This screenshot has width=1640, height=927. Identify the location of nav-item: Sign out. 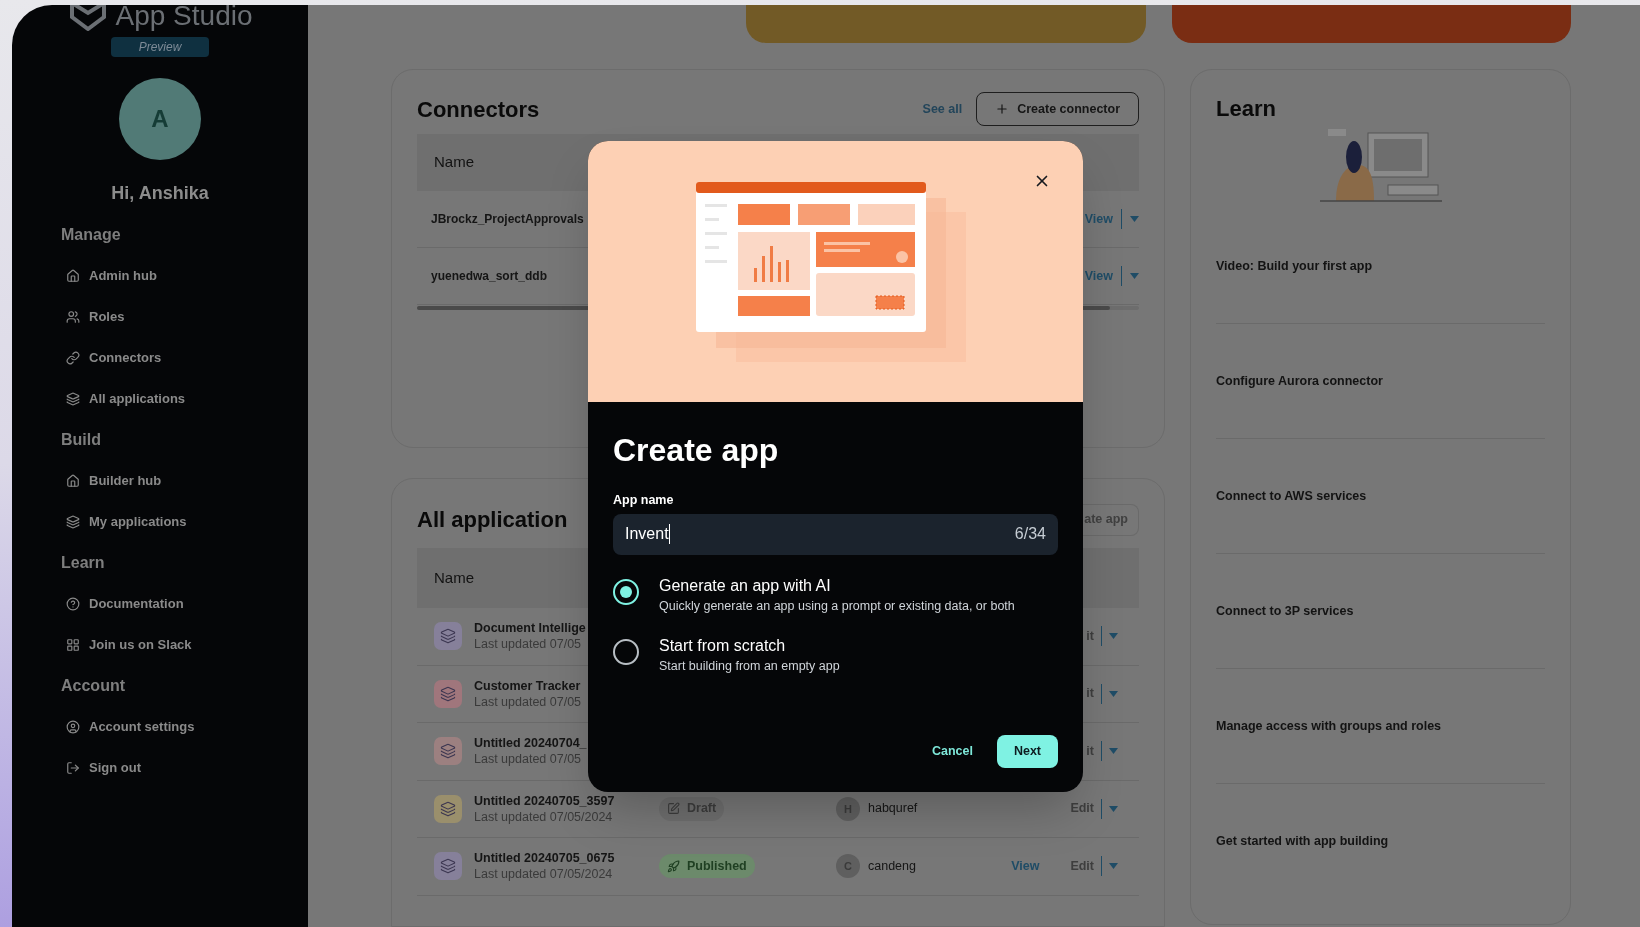
(184, 767).